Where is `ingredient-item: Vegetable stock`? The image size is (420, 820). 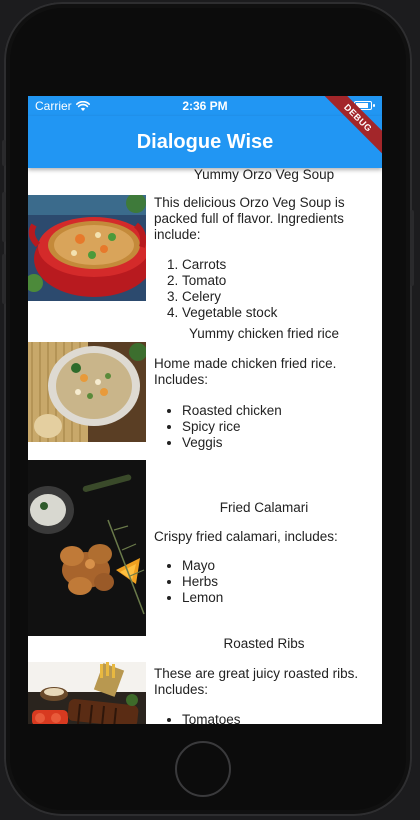 ingredient-item: Vegetable stock is located at coordinates (229, 313).